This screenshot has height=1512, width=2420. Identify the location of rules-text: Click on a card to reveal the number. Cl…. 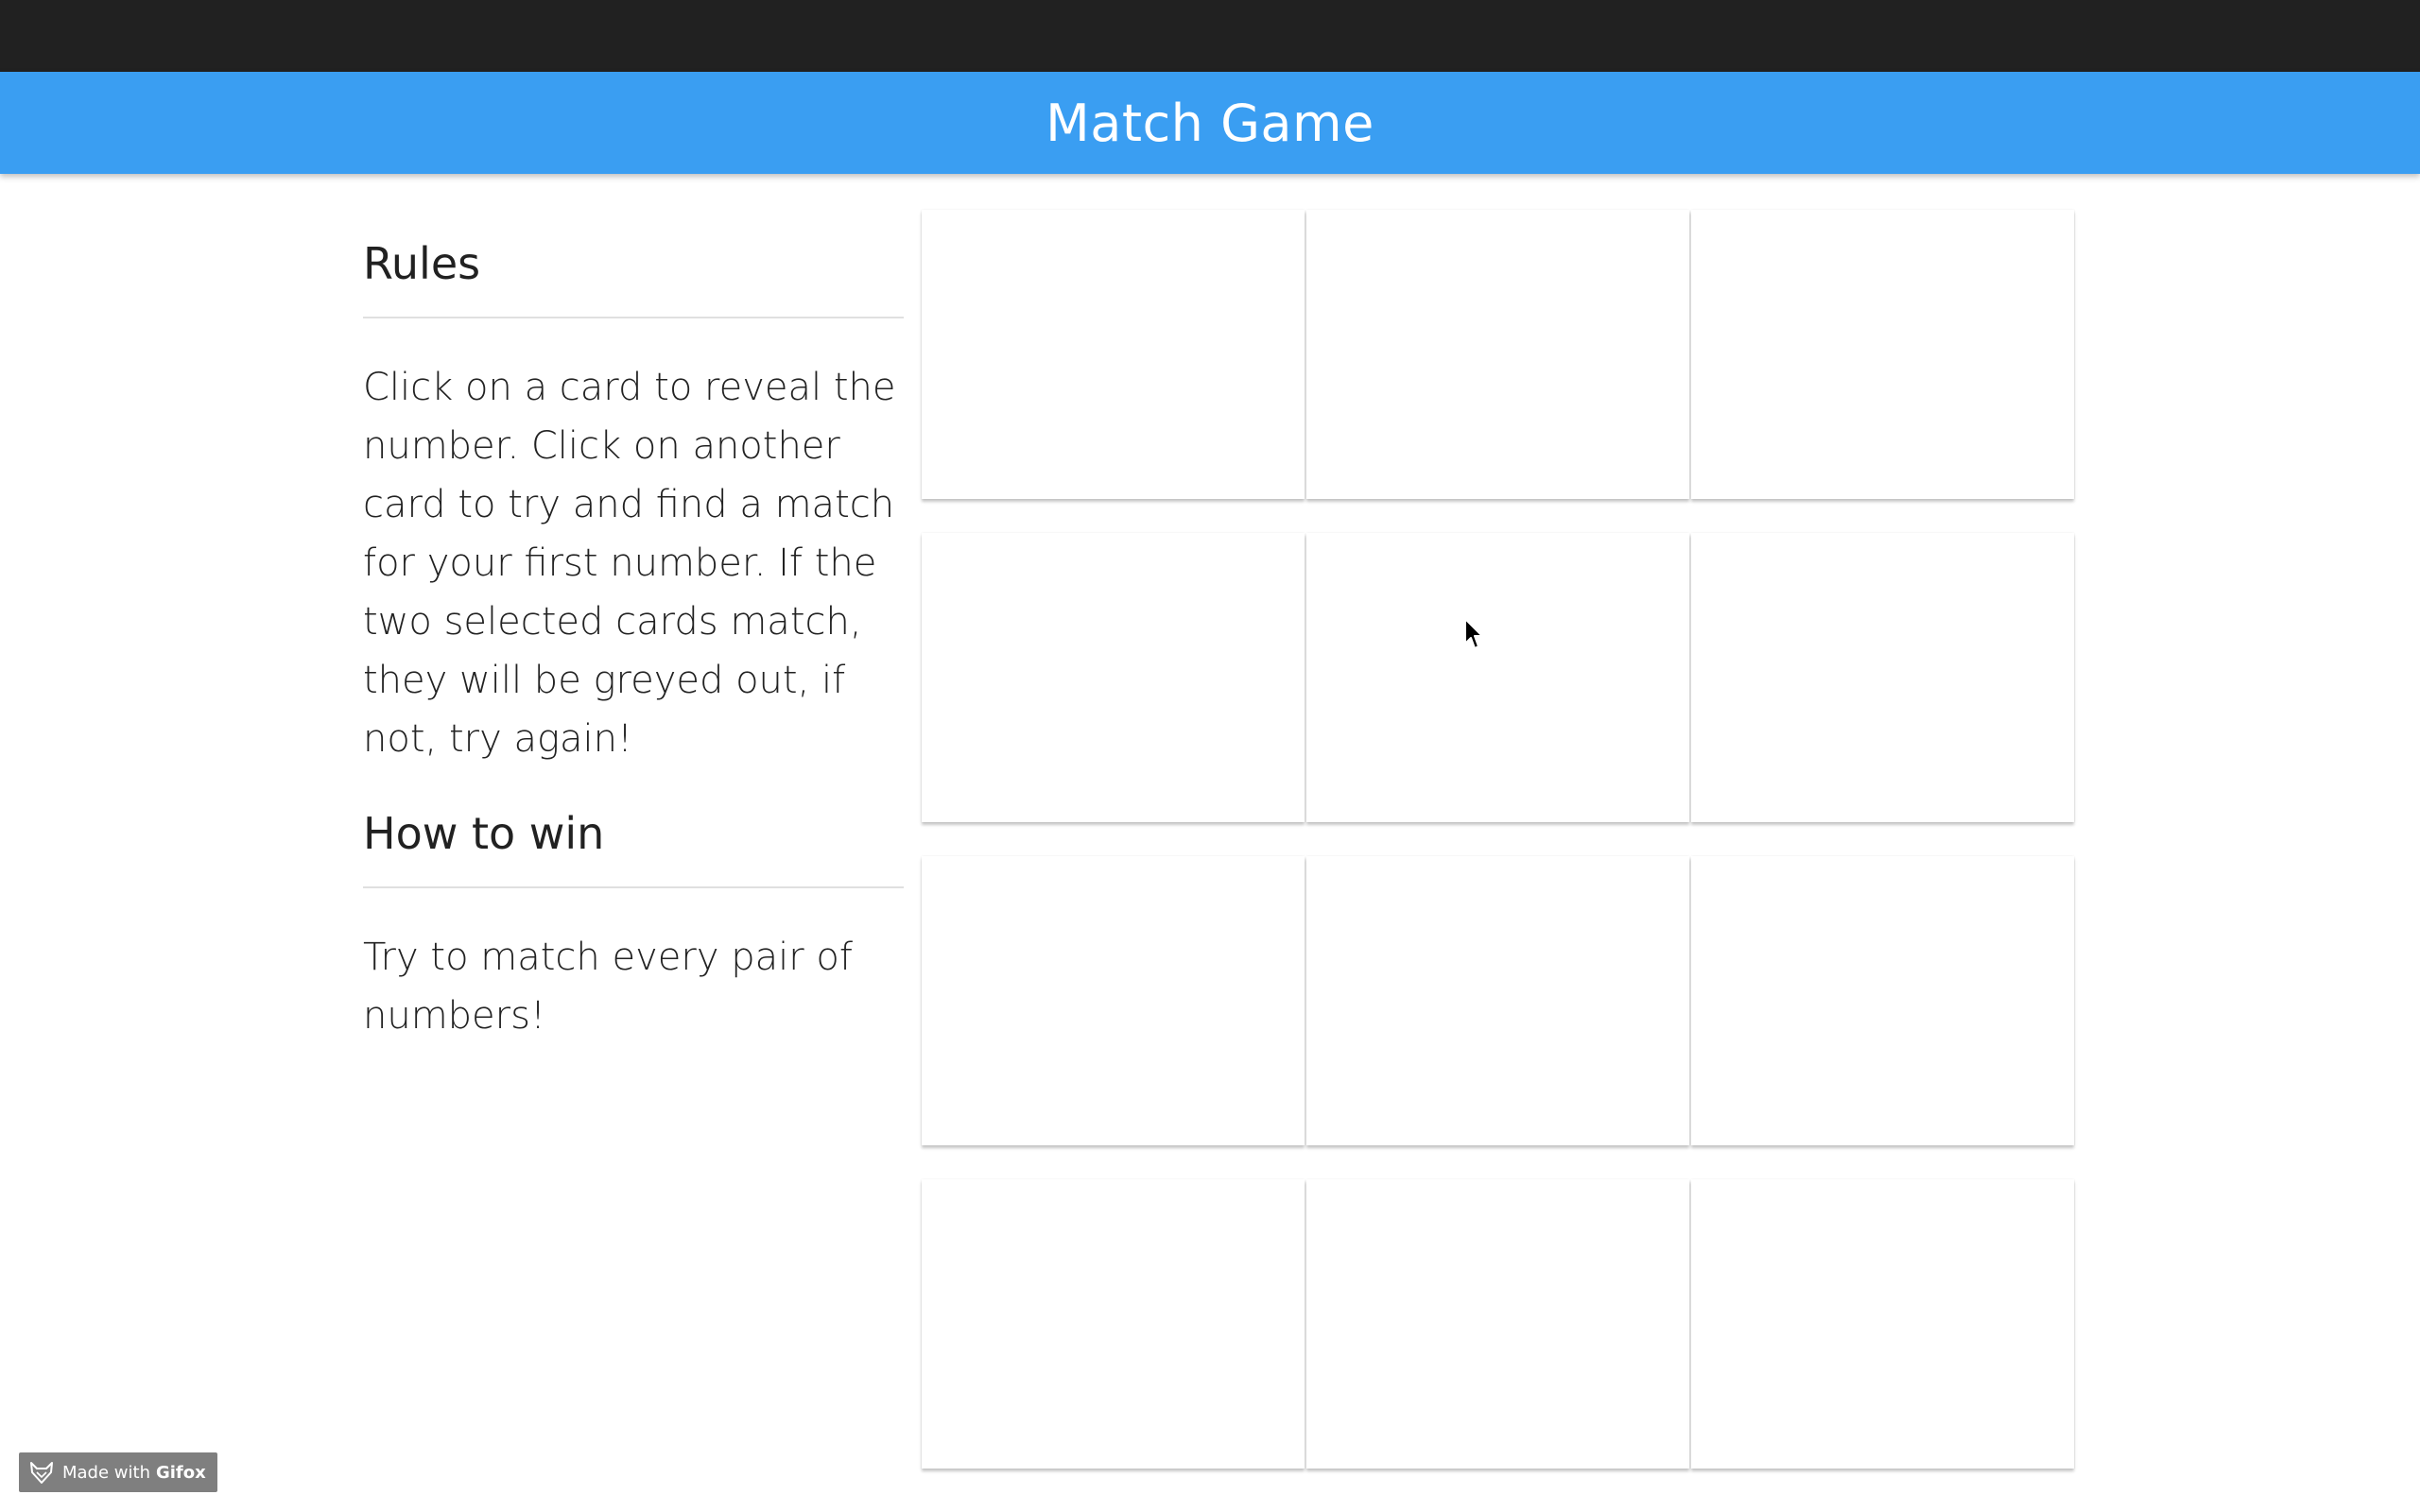
(629, 564).